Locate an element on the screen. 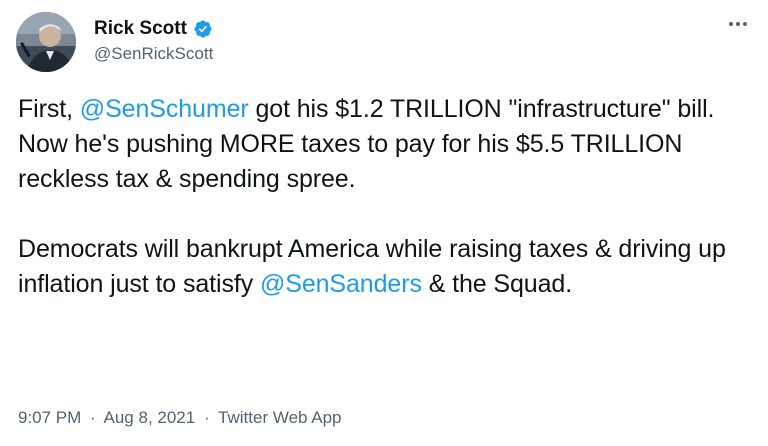 This screenshot has height=446, width=768. author-handle: @SenRickScott is located at coordinates (153, 54).